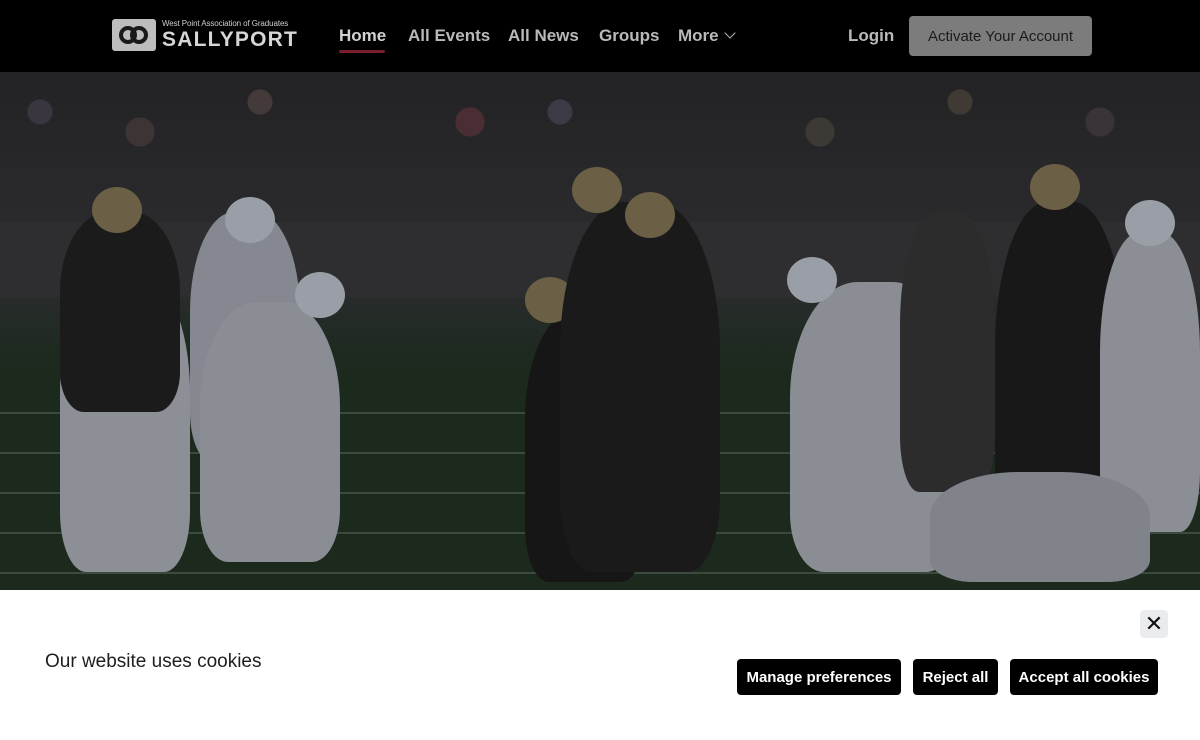  I want to click on nav-all-events: All Events, so click(449, 36).